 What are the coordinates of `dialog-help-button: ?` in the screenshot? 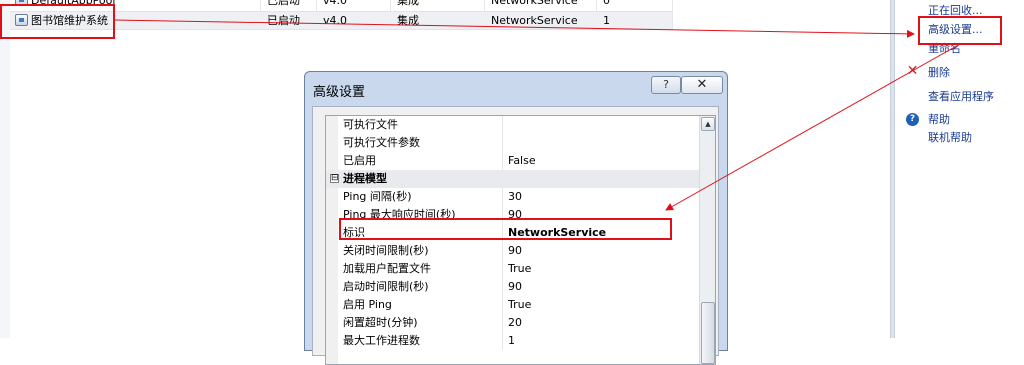 It's located at (666, 85).